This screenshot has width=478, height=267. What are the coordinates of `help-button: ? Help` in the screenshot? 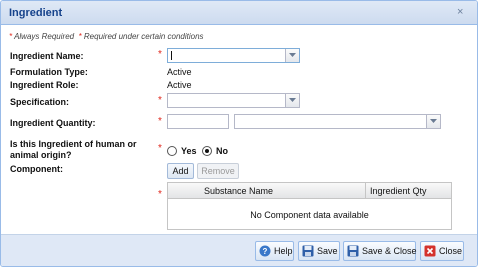 It's located at (274, 251).